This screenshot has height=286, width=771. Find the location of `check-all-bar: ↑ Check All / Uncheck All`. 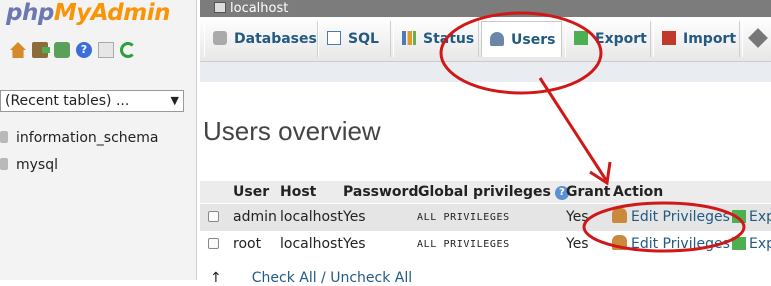

check-all-bar: ↑ Check All / Uncheck All is located at coordinates (311, 278).